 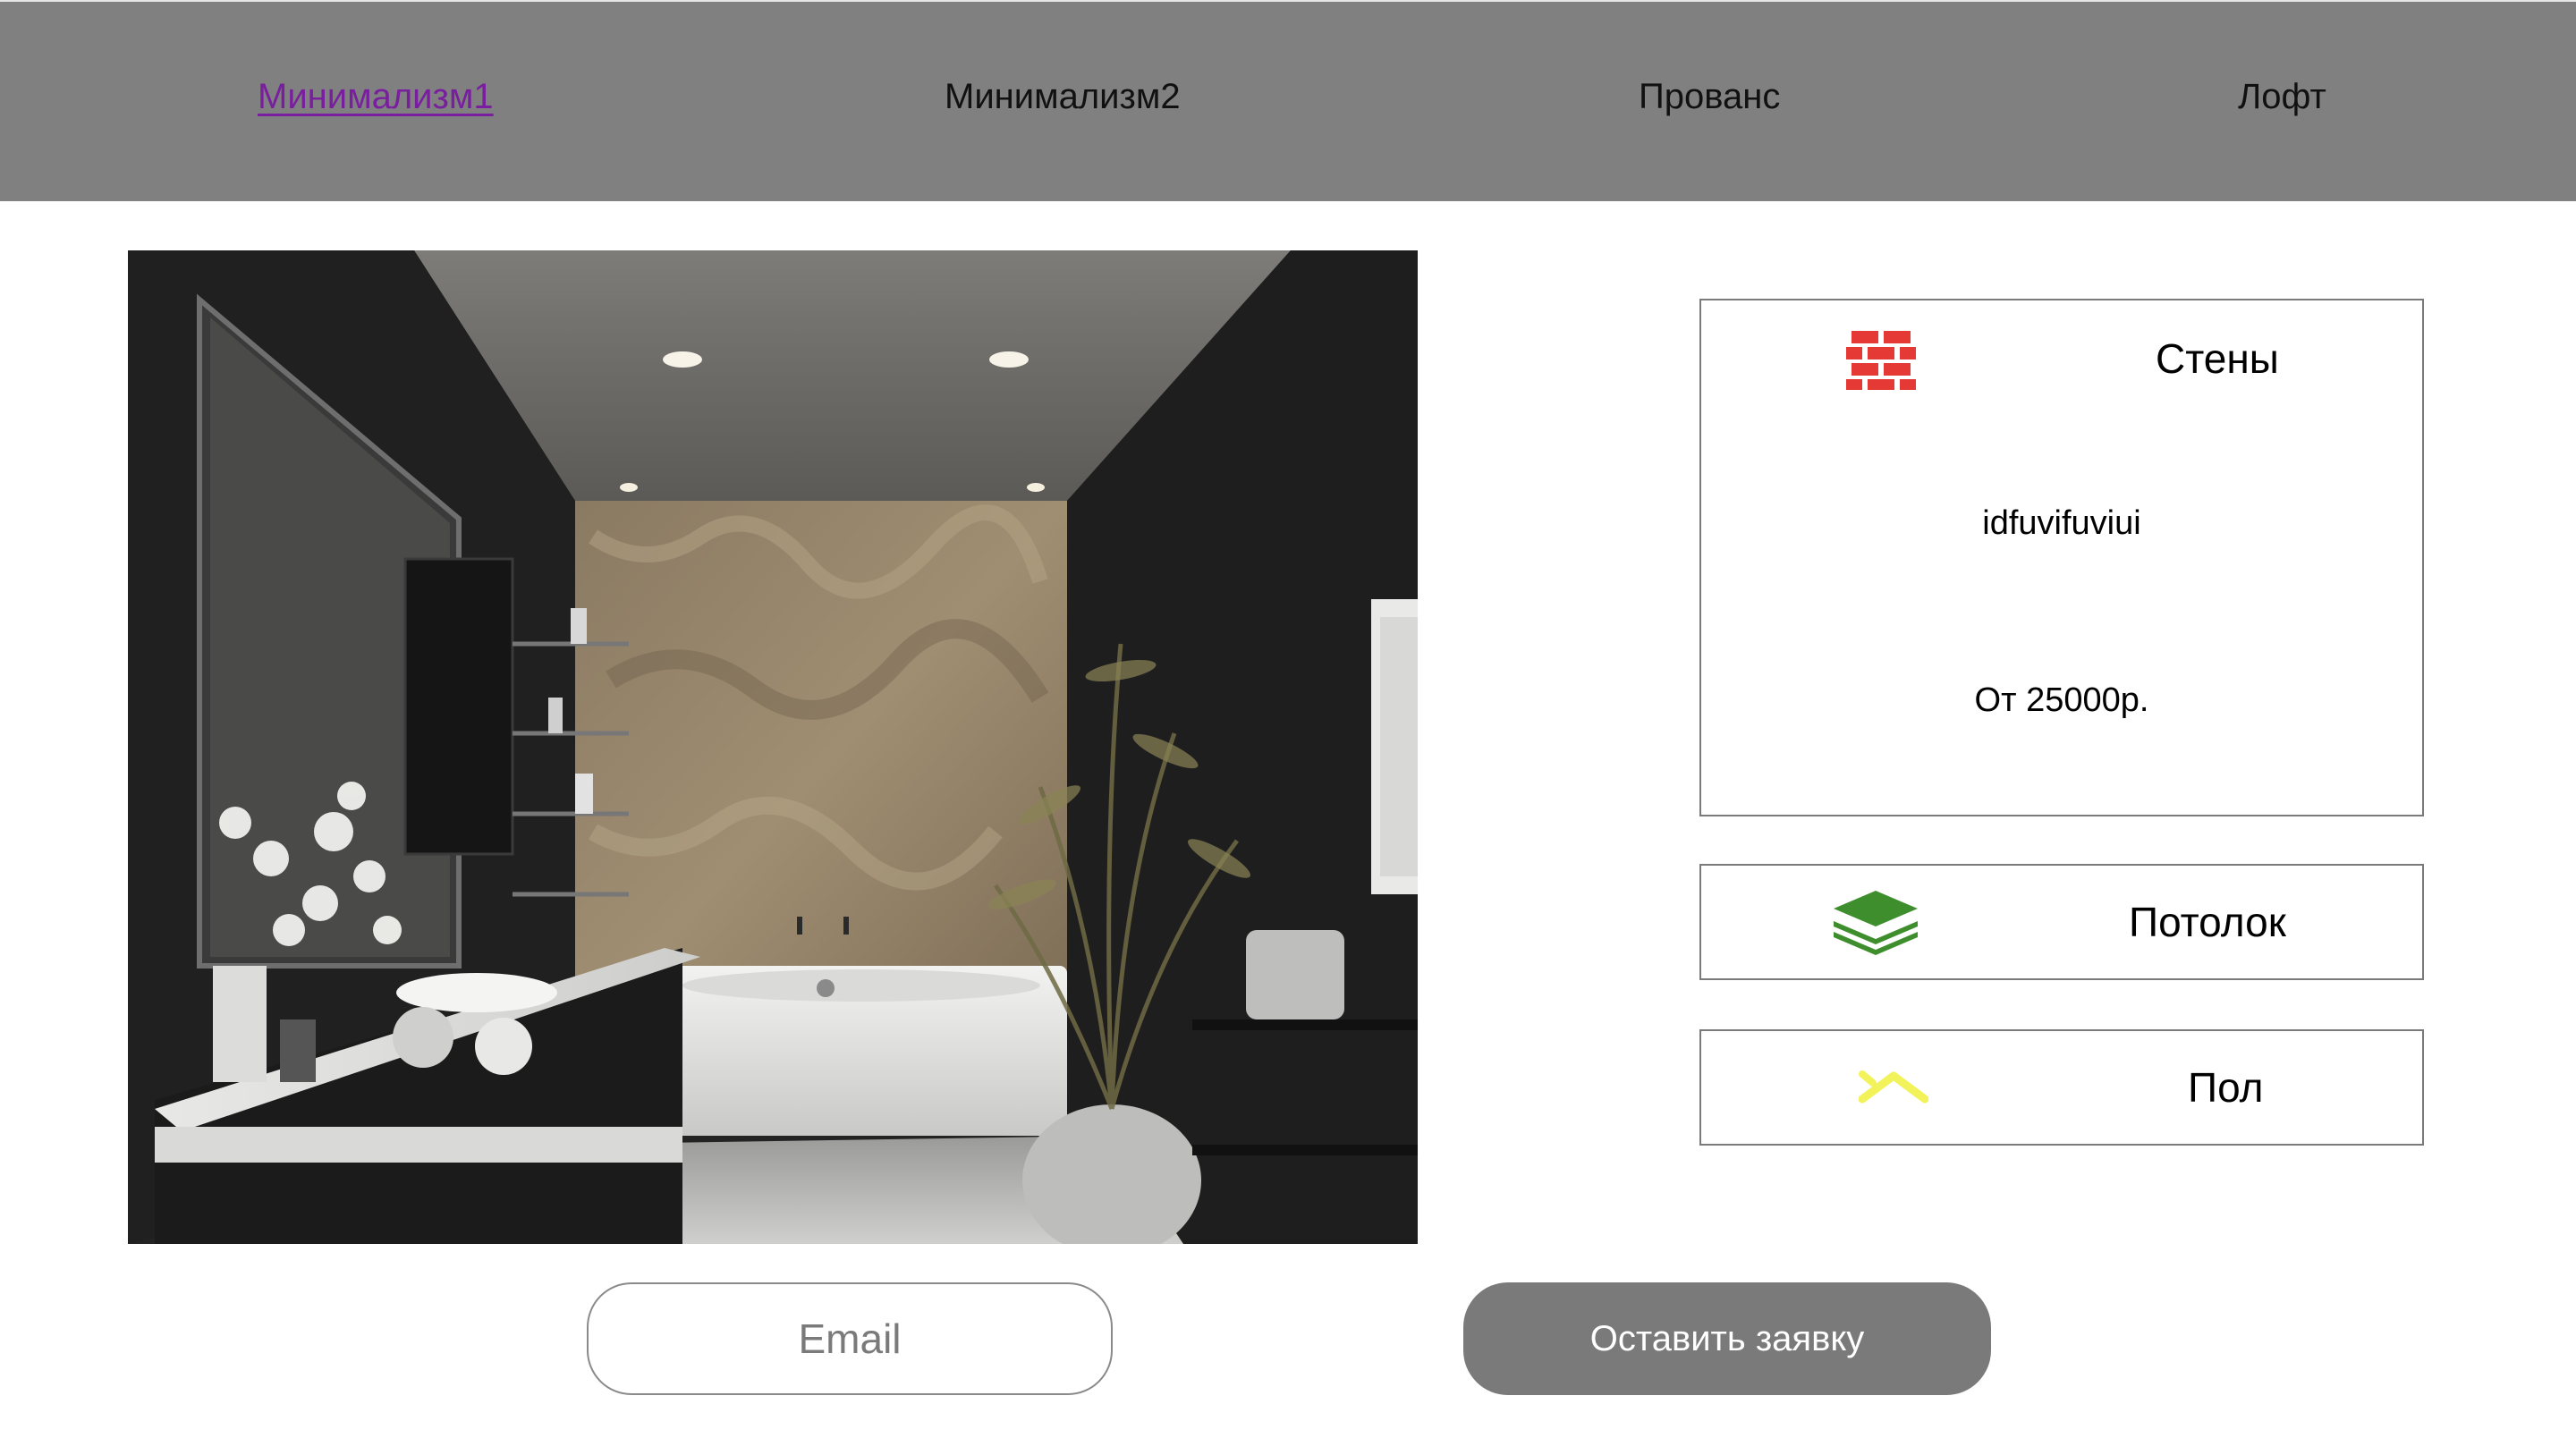 What do you see at coordinates (2226, 1087) in the screenshot?
I see `floor-title: Пол` at bounding box center [2226, 1087].